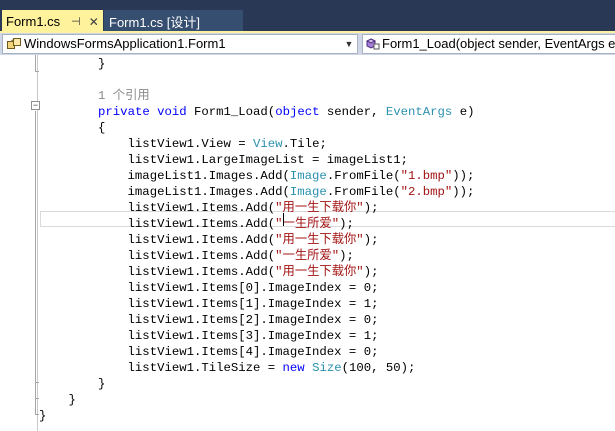 This screenshot has height=431, width=615. What do you see at coordinates (33, 21) in the screenshot?
I see `tab-title: Form1.cs` at bounding box center [33, 21].